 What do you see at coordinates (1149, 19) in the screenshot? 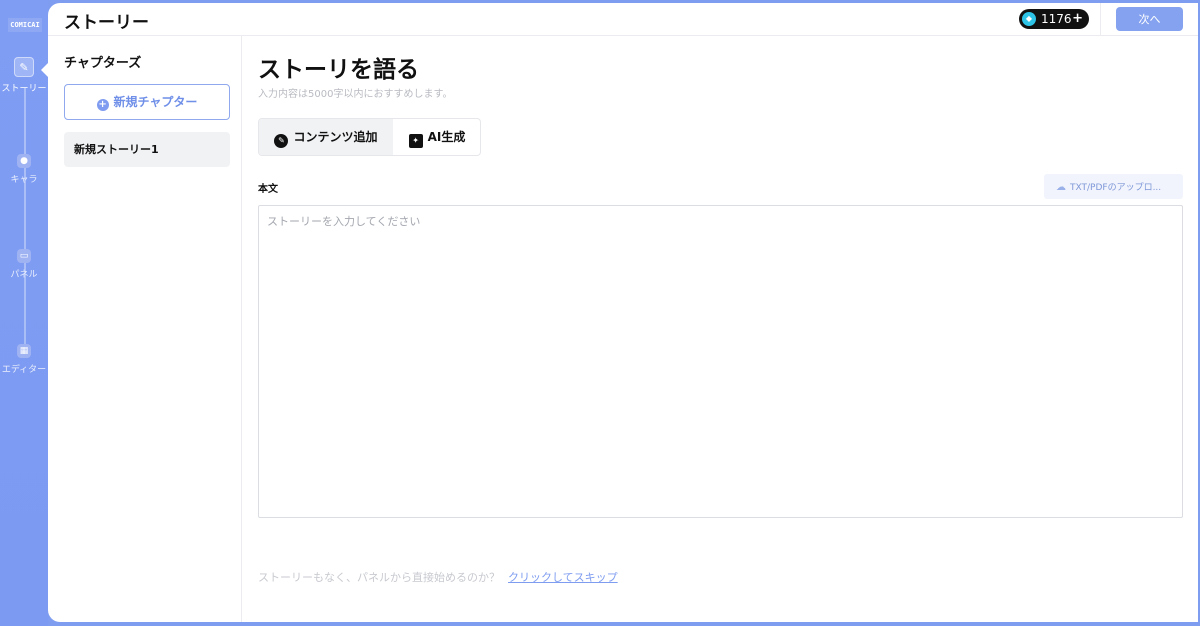
I see `next-button: 次へ` at bounding box center [1149, 19].